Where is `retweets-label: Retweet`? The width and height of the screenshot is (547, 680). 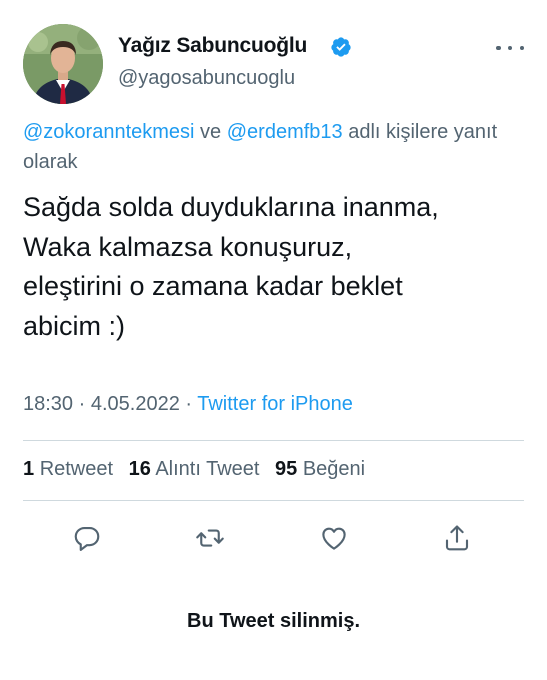 retweets-label: Retweet is located at coordinates (76, 469).